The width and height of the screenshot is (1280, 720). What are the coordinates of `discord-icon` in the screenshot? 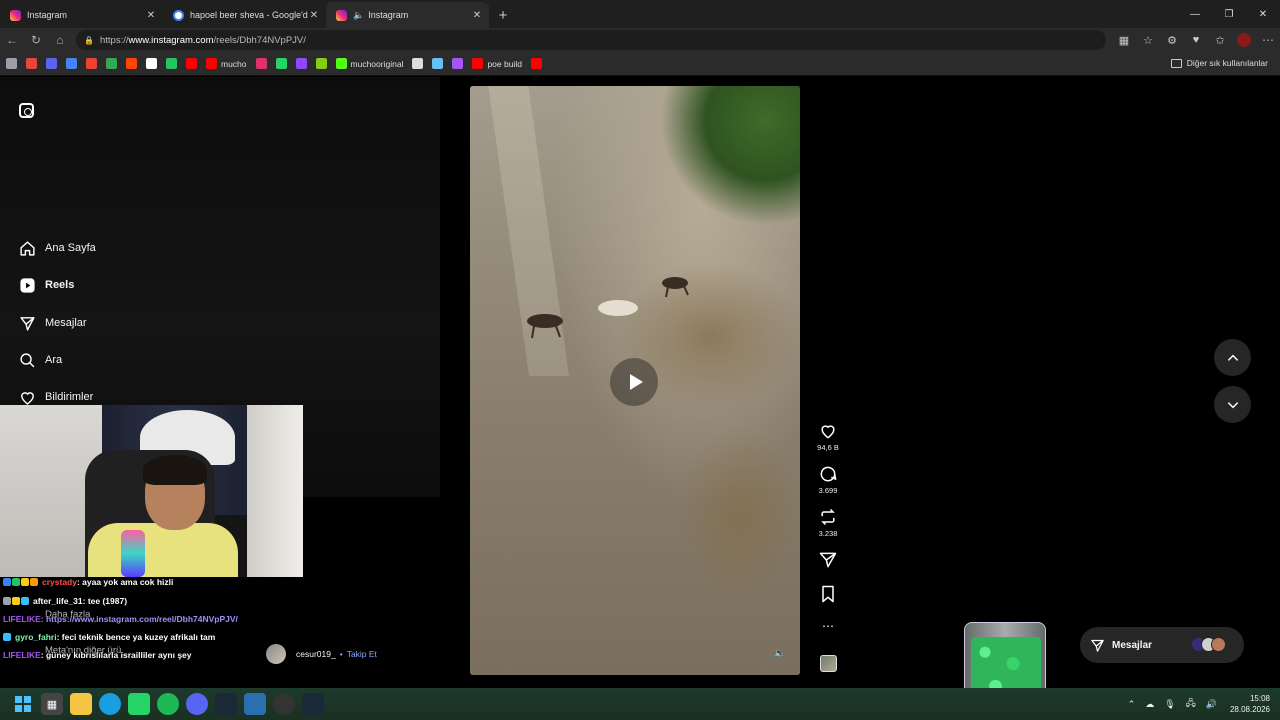 It's located at (197, 704).